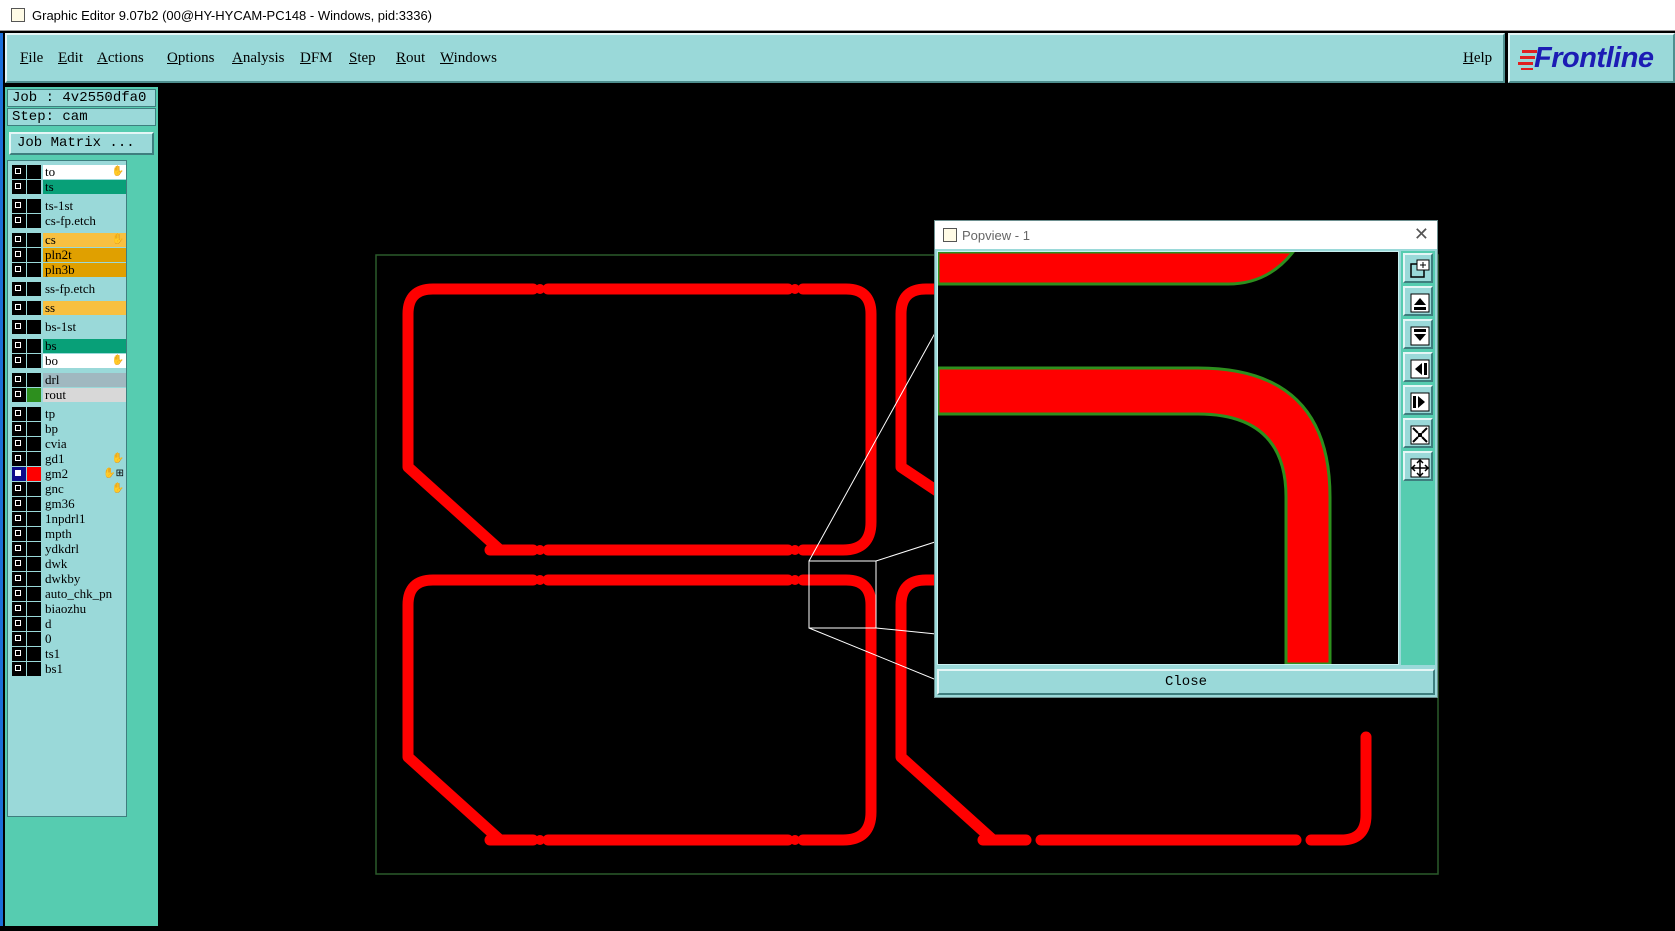 The height and width of the screenshot is (931, 1675). What do you see at coordinates (362, 58) in the screenshot?
I see `menu-step: Step` at bounding box center [362, 58].